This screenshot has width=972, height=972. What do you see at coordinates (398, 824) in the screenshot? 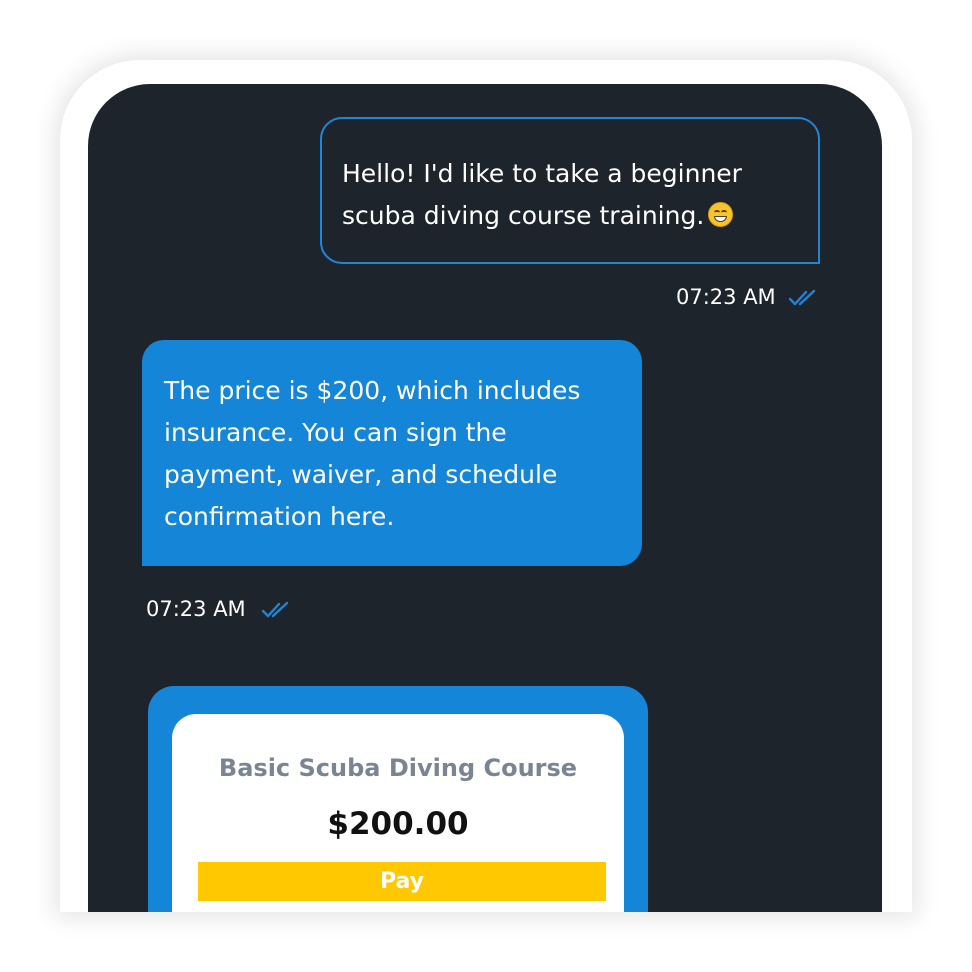
I see `course-price: $200.00` at bounding box center [398, 824].